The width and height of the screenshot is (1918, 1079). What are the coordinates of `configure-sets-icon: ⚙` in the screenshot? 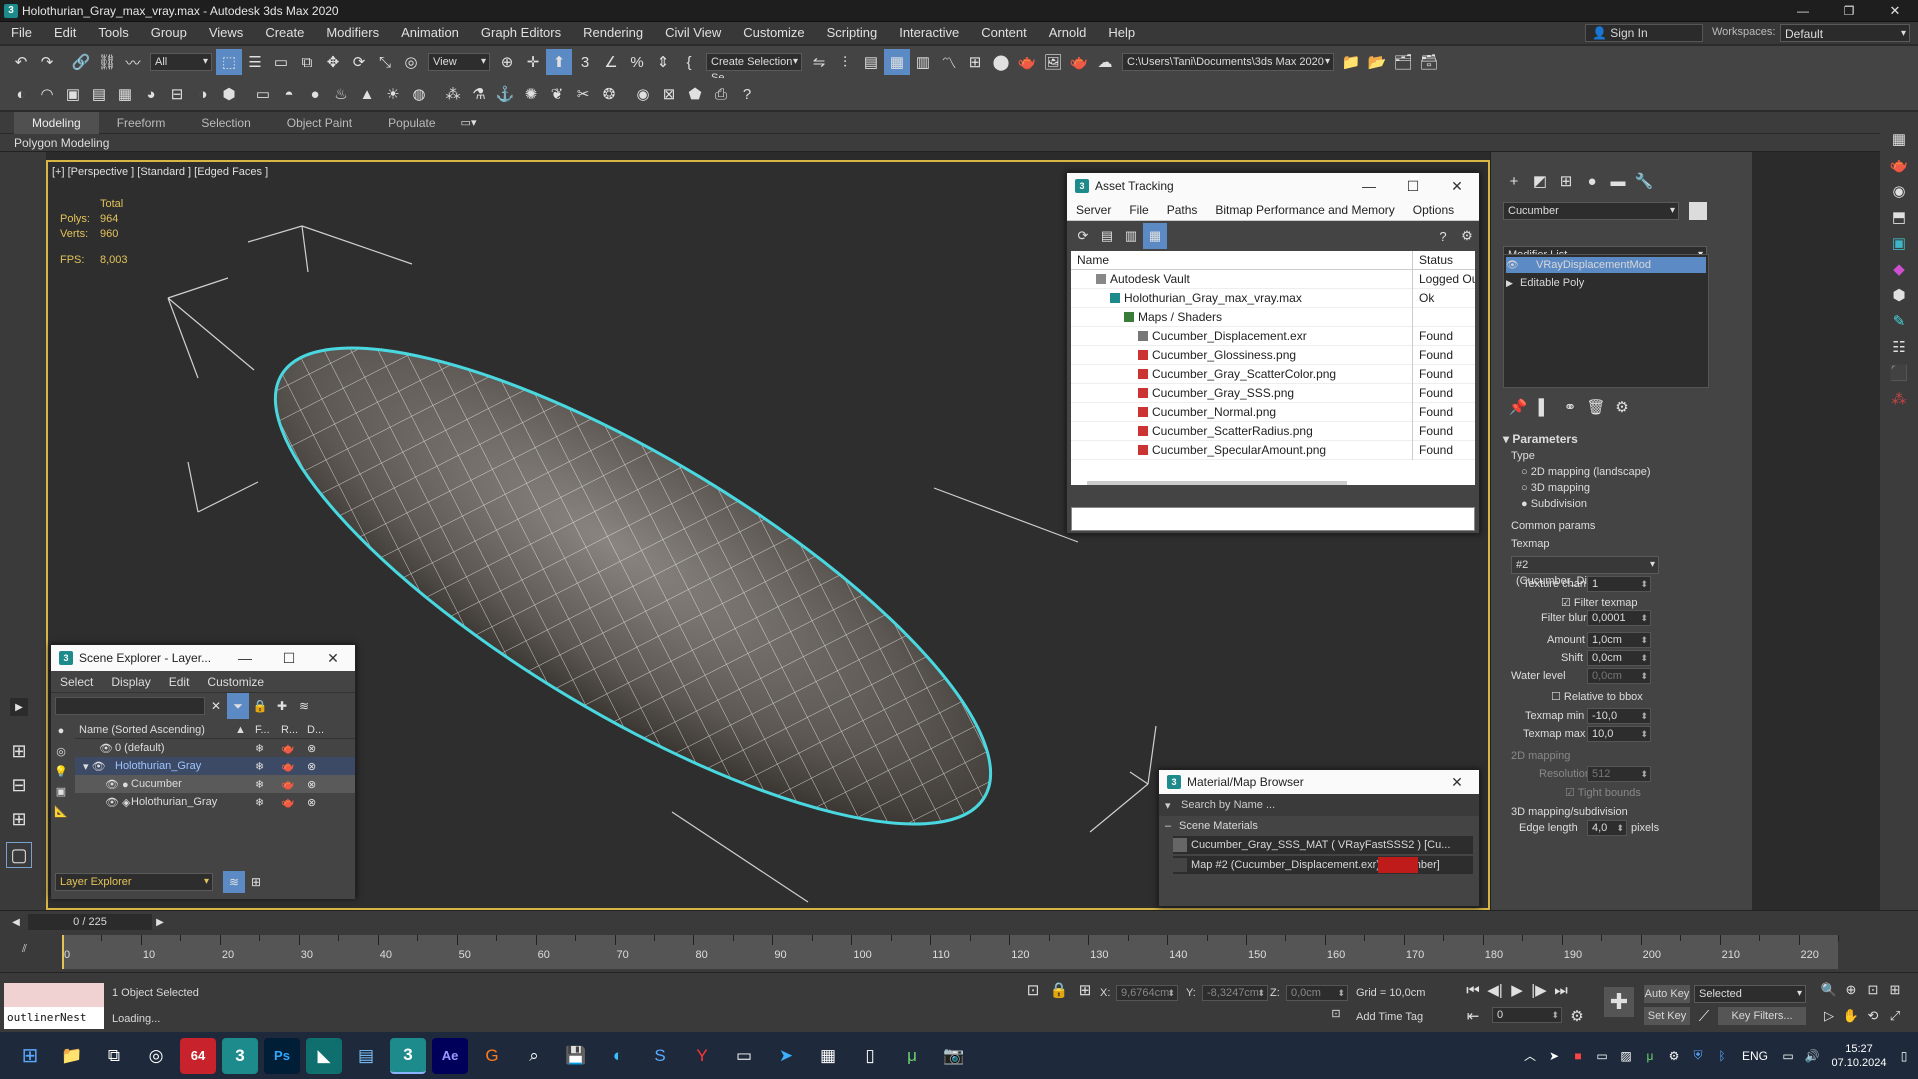 It's located at (1622, 407).